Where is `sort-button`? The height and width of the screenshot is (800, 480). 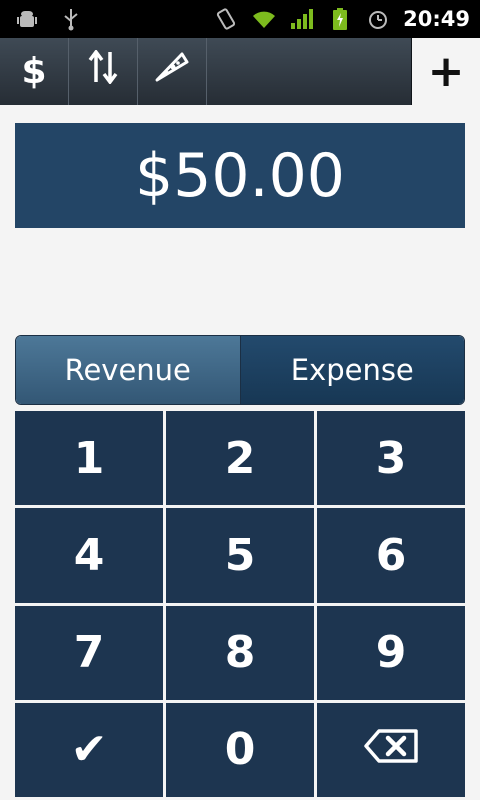 sort-button is located at coordinates (103, 71).